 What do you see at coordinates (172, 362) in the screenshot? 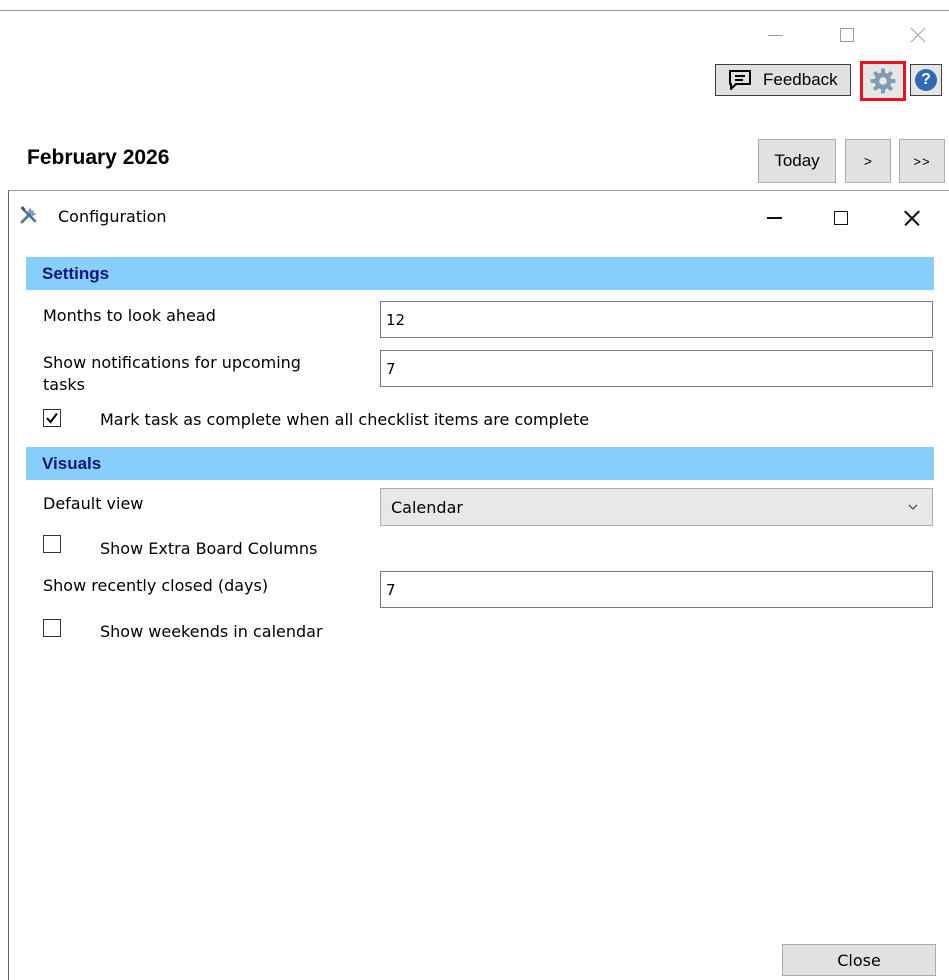
I see `notifications-label-line1: Show notifications for upcoming` at bounding box center [172, 362].